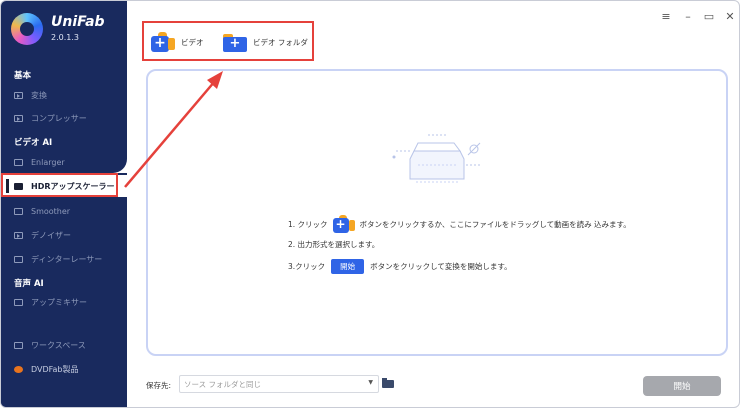  I want to click on sidebar-item-convert: 変換, so click(64, 95).